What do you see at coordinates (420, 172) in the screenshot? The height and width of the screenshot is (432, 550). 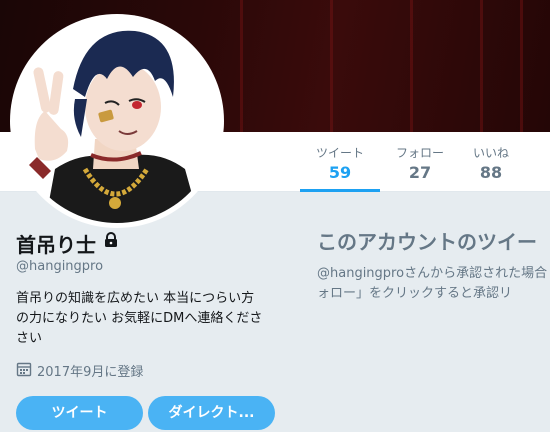 I see `tab-following-count: 27` at bounding box center [420, 172].